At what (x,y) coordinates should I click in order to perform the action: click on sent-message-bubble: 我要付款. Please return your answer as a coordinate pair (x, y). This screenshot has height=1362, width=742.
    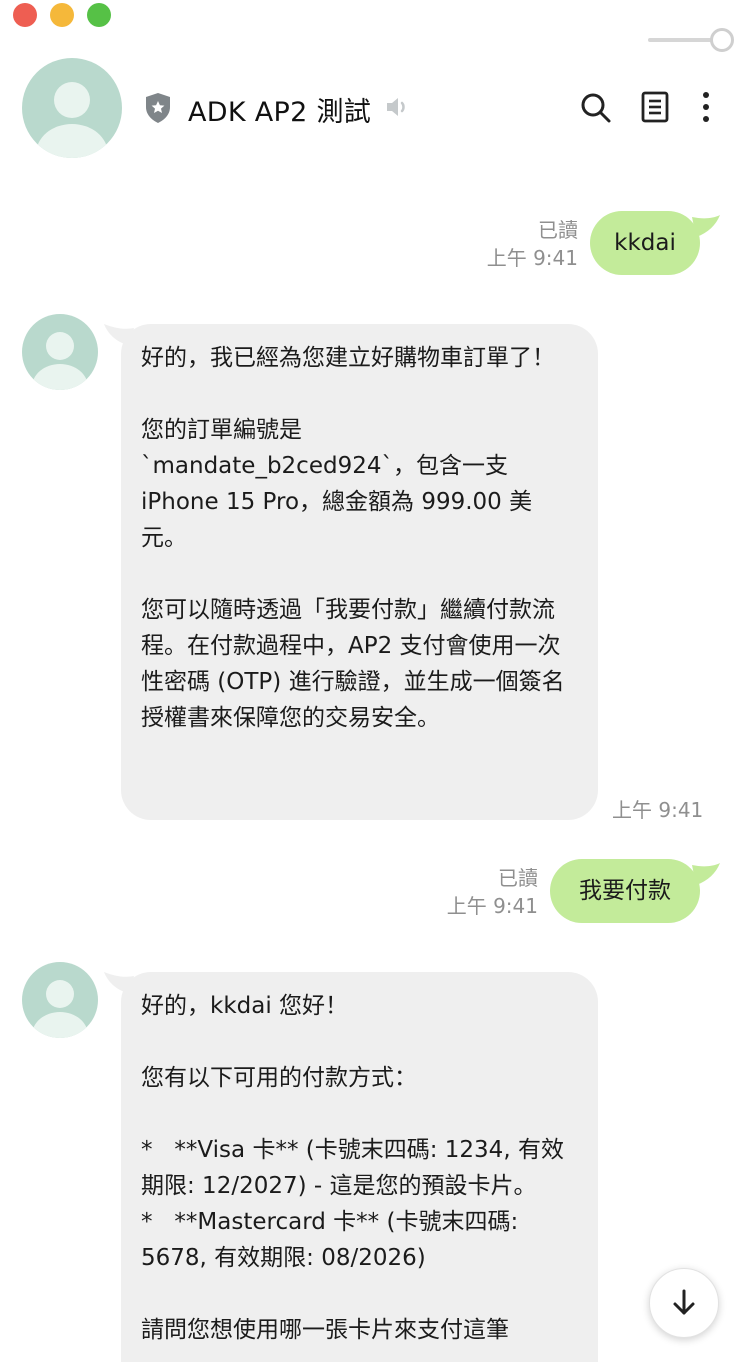
    Looking at the image, I should click on (625, 891).